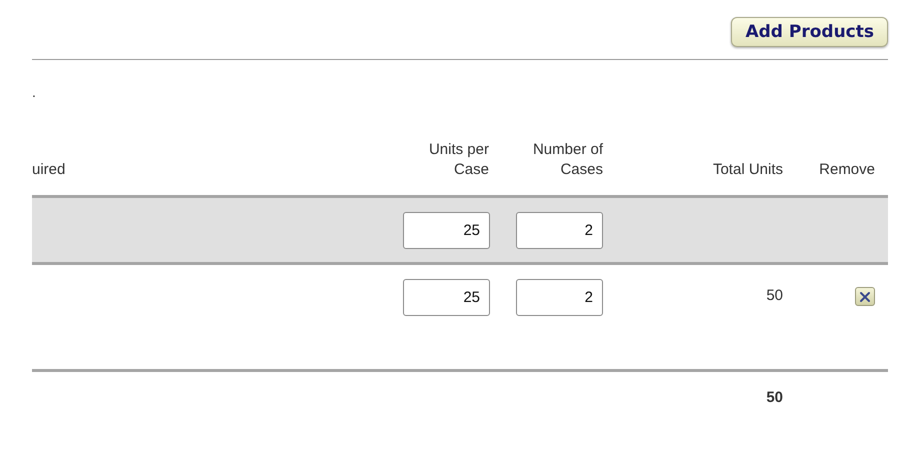 The height and width of the screenshot is (467, 908). I want to click on column-header: Units per Case, so click(458, 160).